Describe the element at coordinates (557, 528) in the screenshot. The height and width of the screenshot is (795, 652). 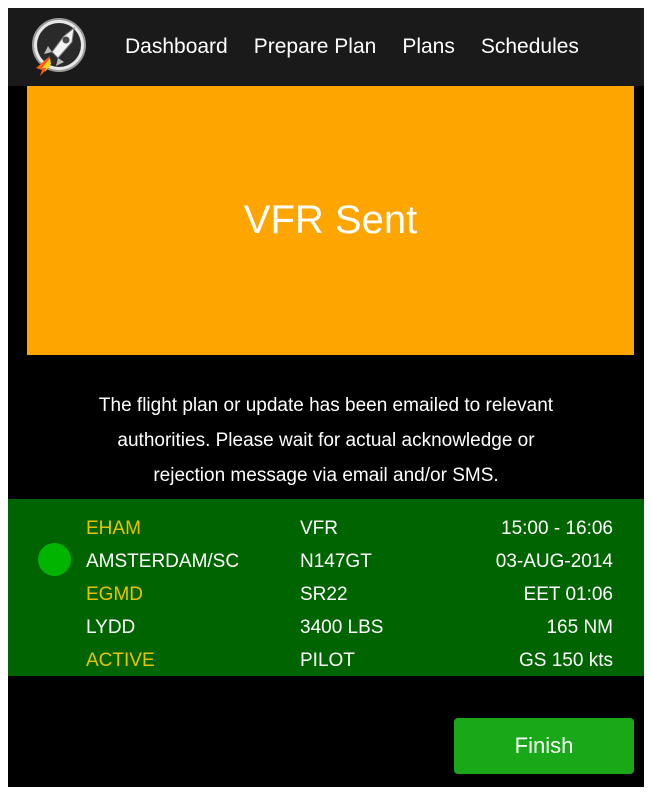
I see `time-window: 15:00 - 16:06` at that location.